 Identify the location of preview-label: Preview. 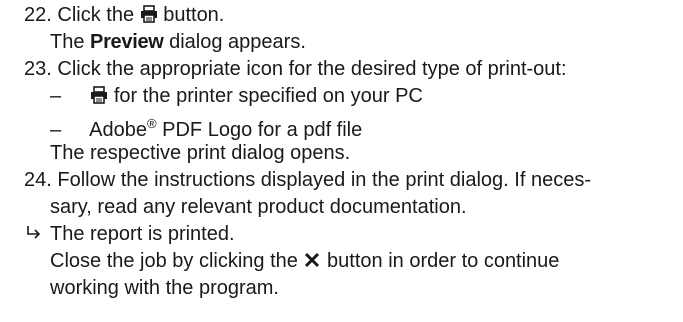
(127, 42).